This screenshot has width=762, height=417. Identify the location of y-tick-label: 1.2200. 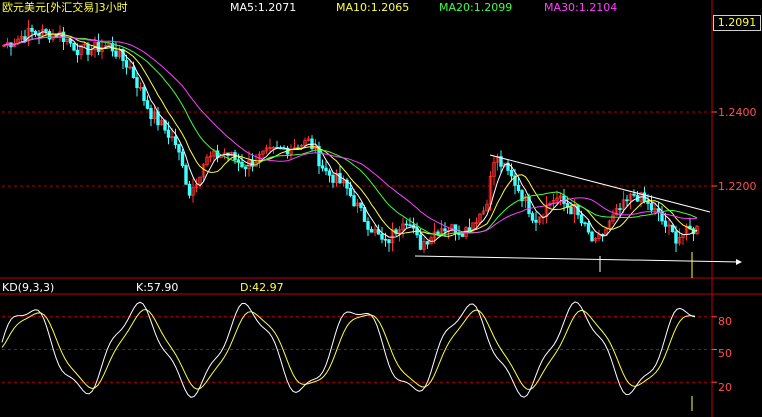
(737, 186).